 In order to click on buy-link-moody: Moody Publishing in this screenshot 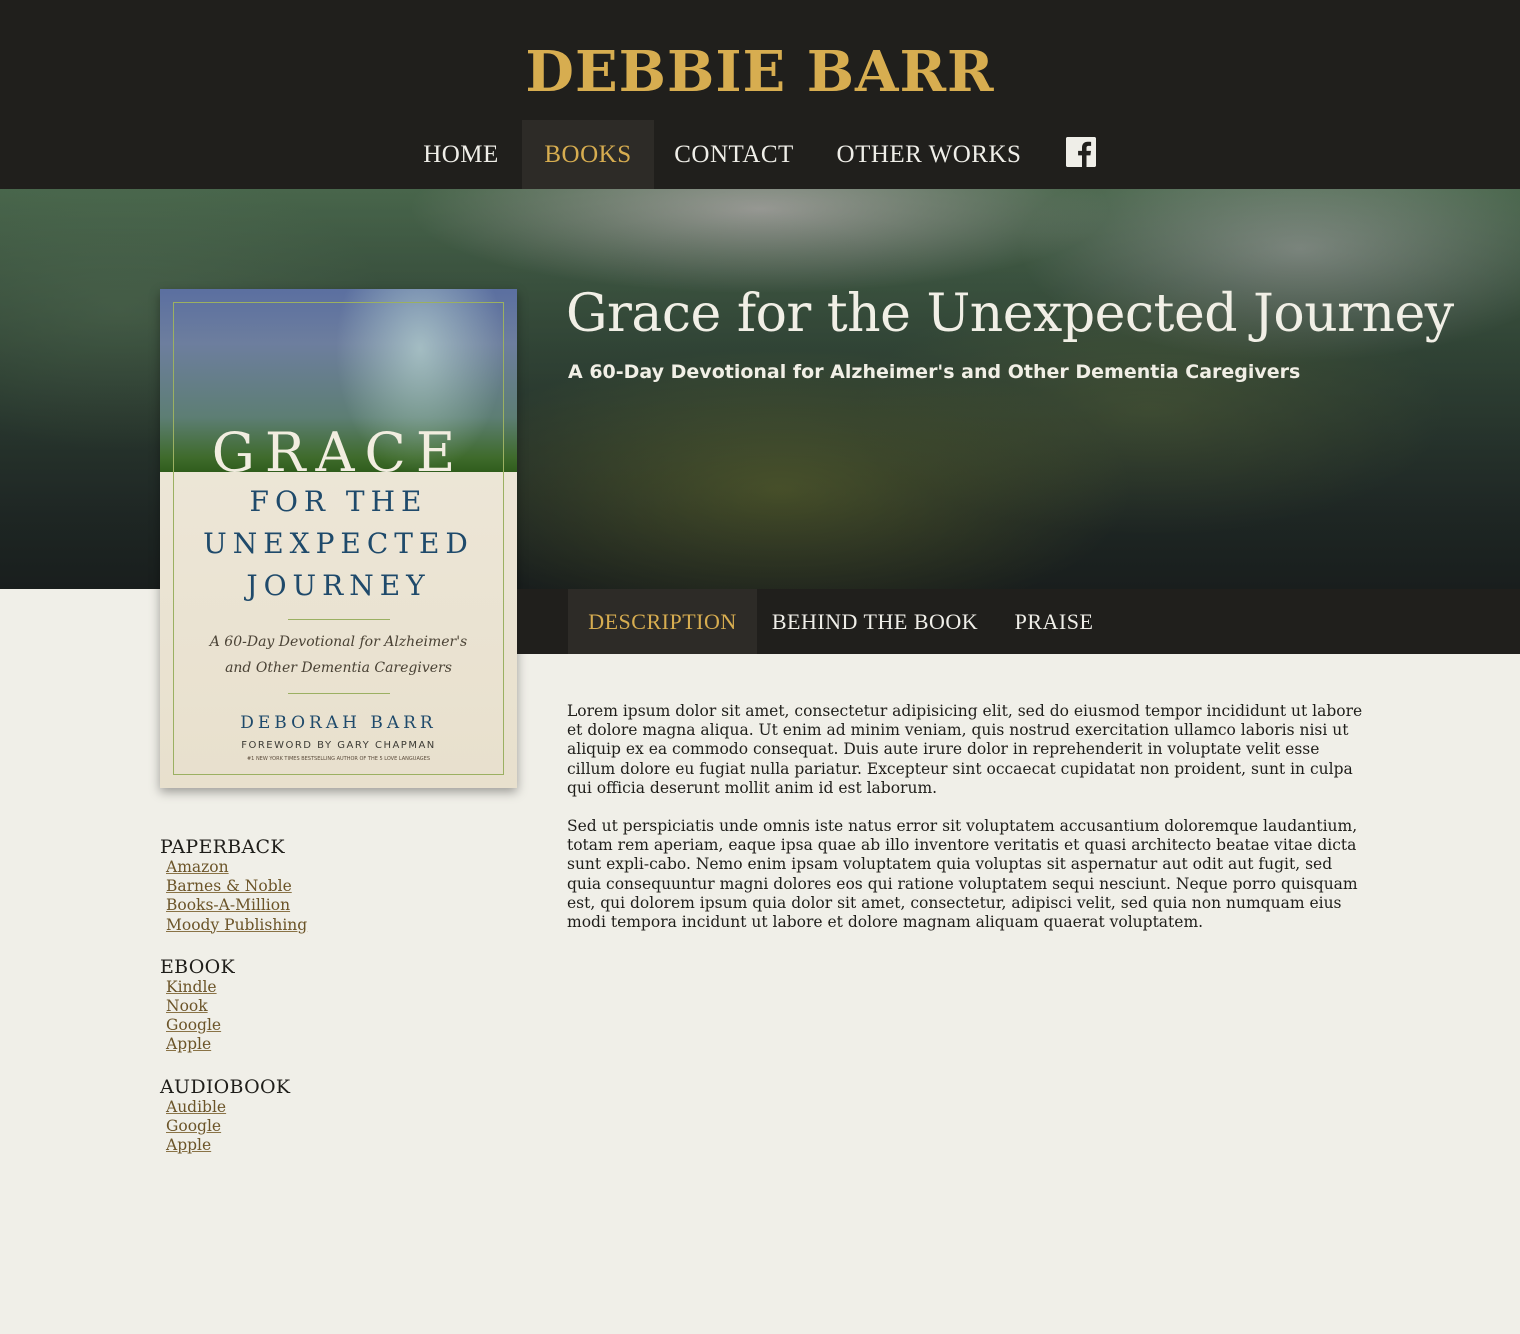, I will do `click(343, 925)`.